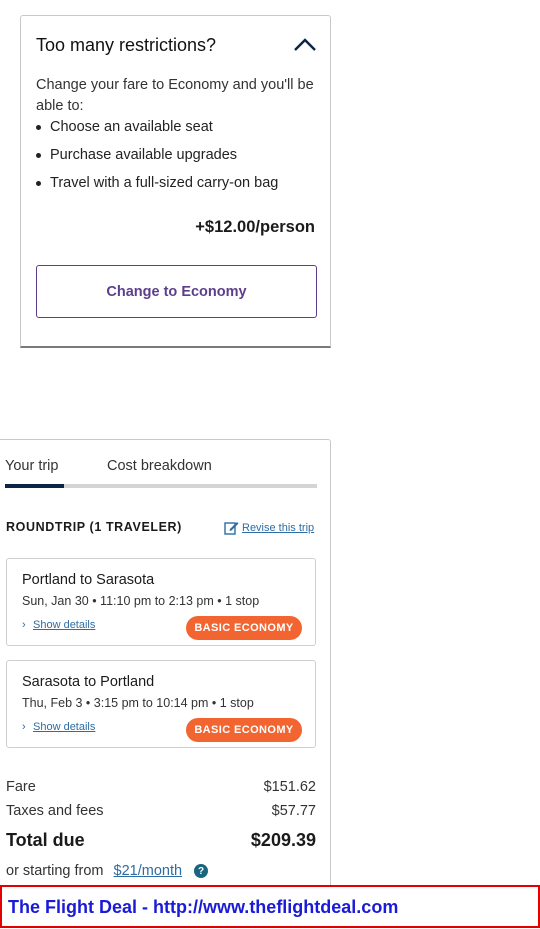 The width and height of the screenshot is (540, 929). Describe the element at coordinates (255, 227) in the screenshot. I see `upgrade-price: +$12.00/person` at that location.